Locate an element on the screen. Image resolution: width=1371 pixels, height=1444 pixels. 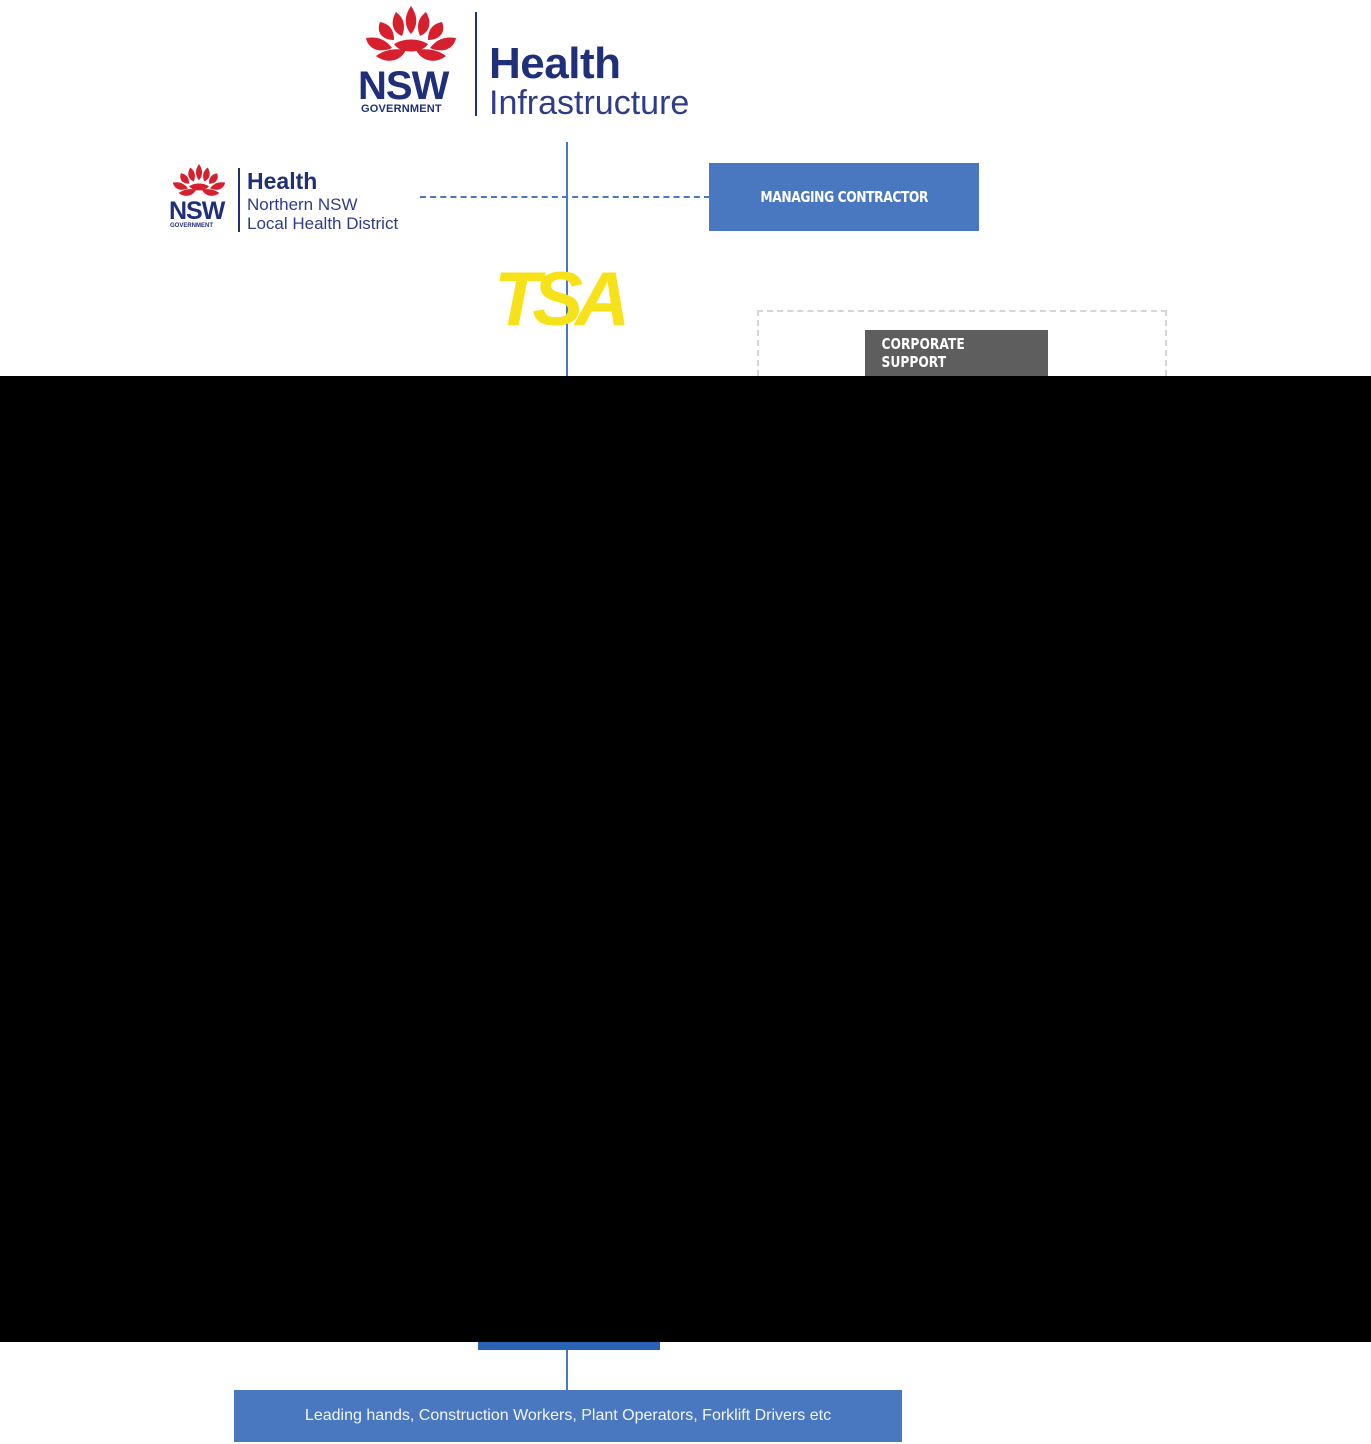
corporate-support-label: CORPORATE SUPPORT is located at coordinates (923, 353).